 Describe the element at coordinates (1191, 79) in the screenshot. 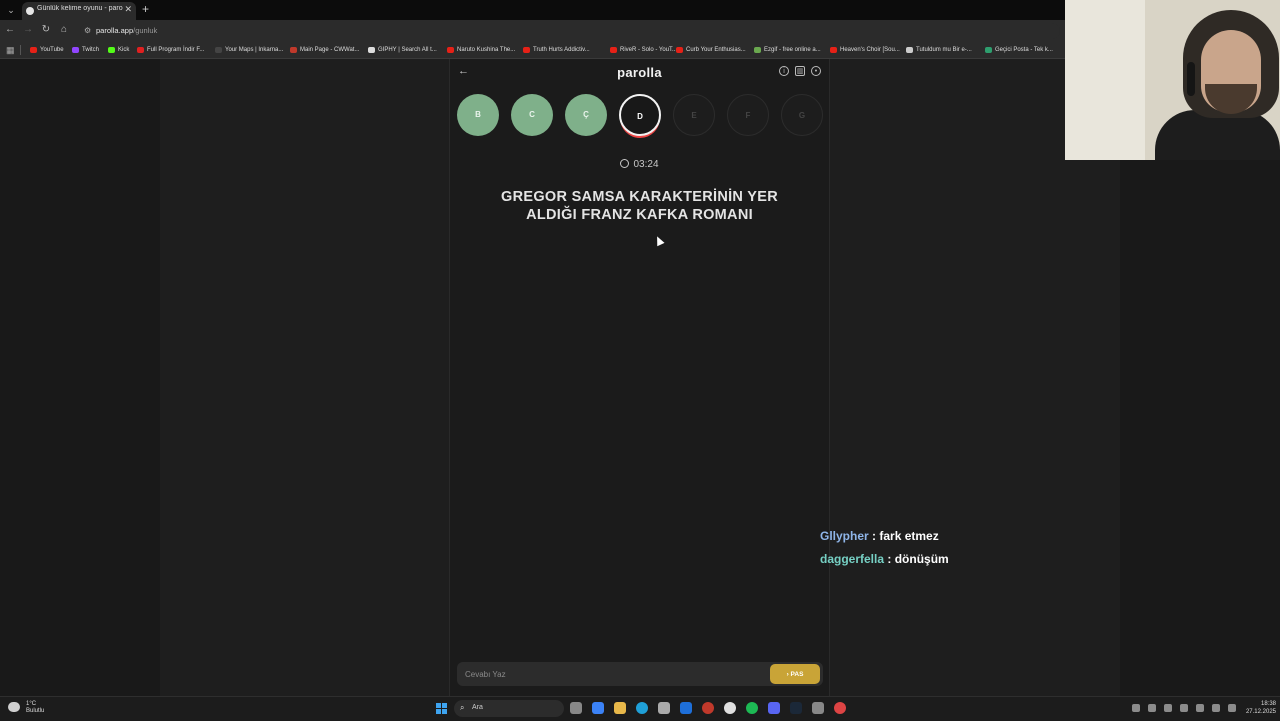

I see `headset-icon` at that location.